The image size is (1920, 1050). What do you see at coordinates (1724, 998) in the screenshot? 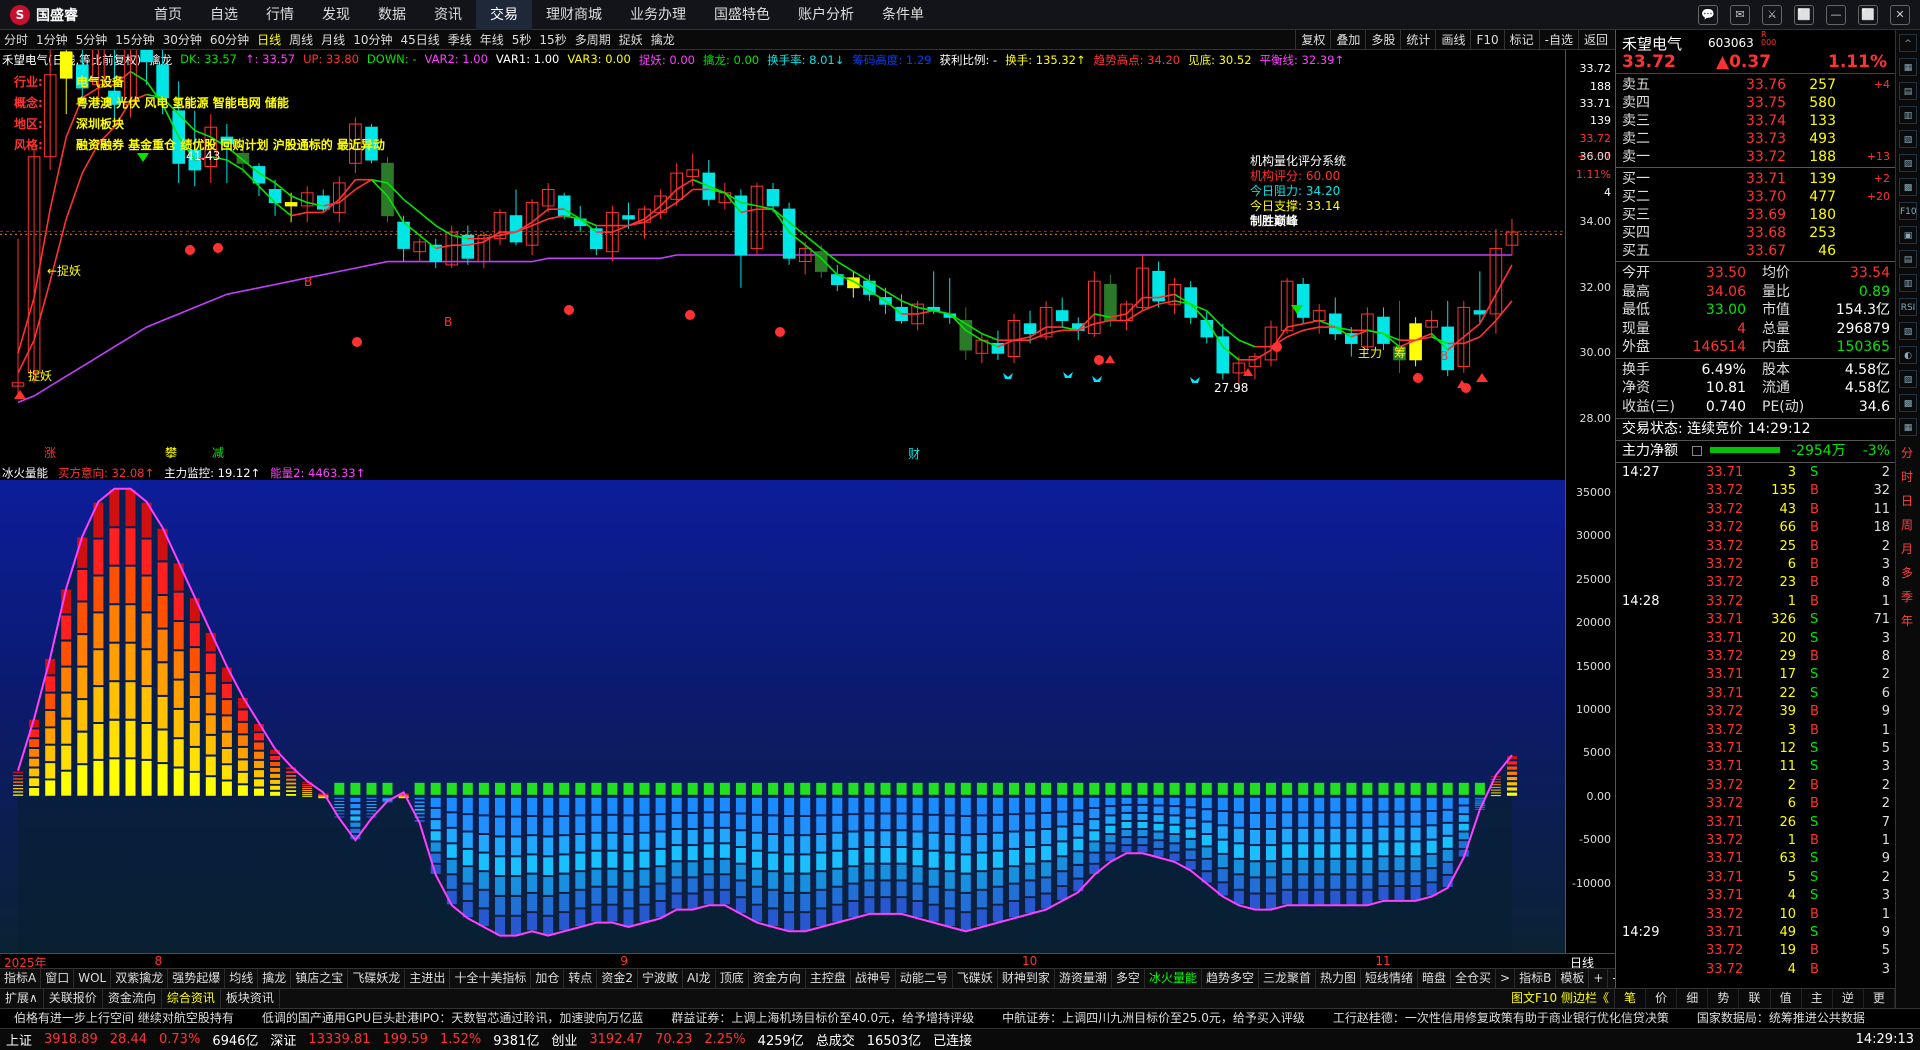
I see `quote-tab: 势` at bounding box center [1724, 998].